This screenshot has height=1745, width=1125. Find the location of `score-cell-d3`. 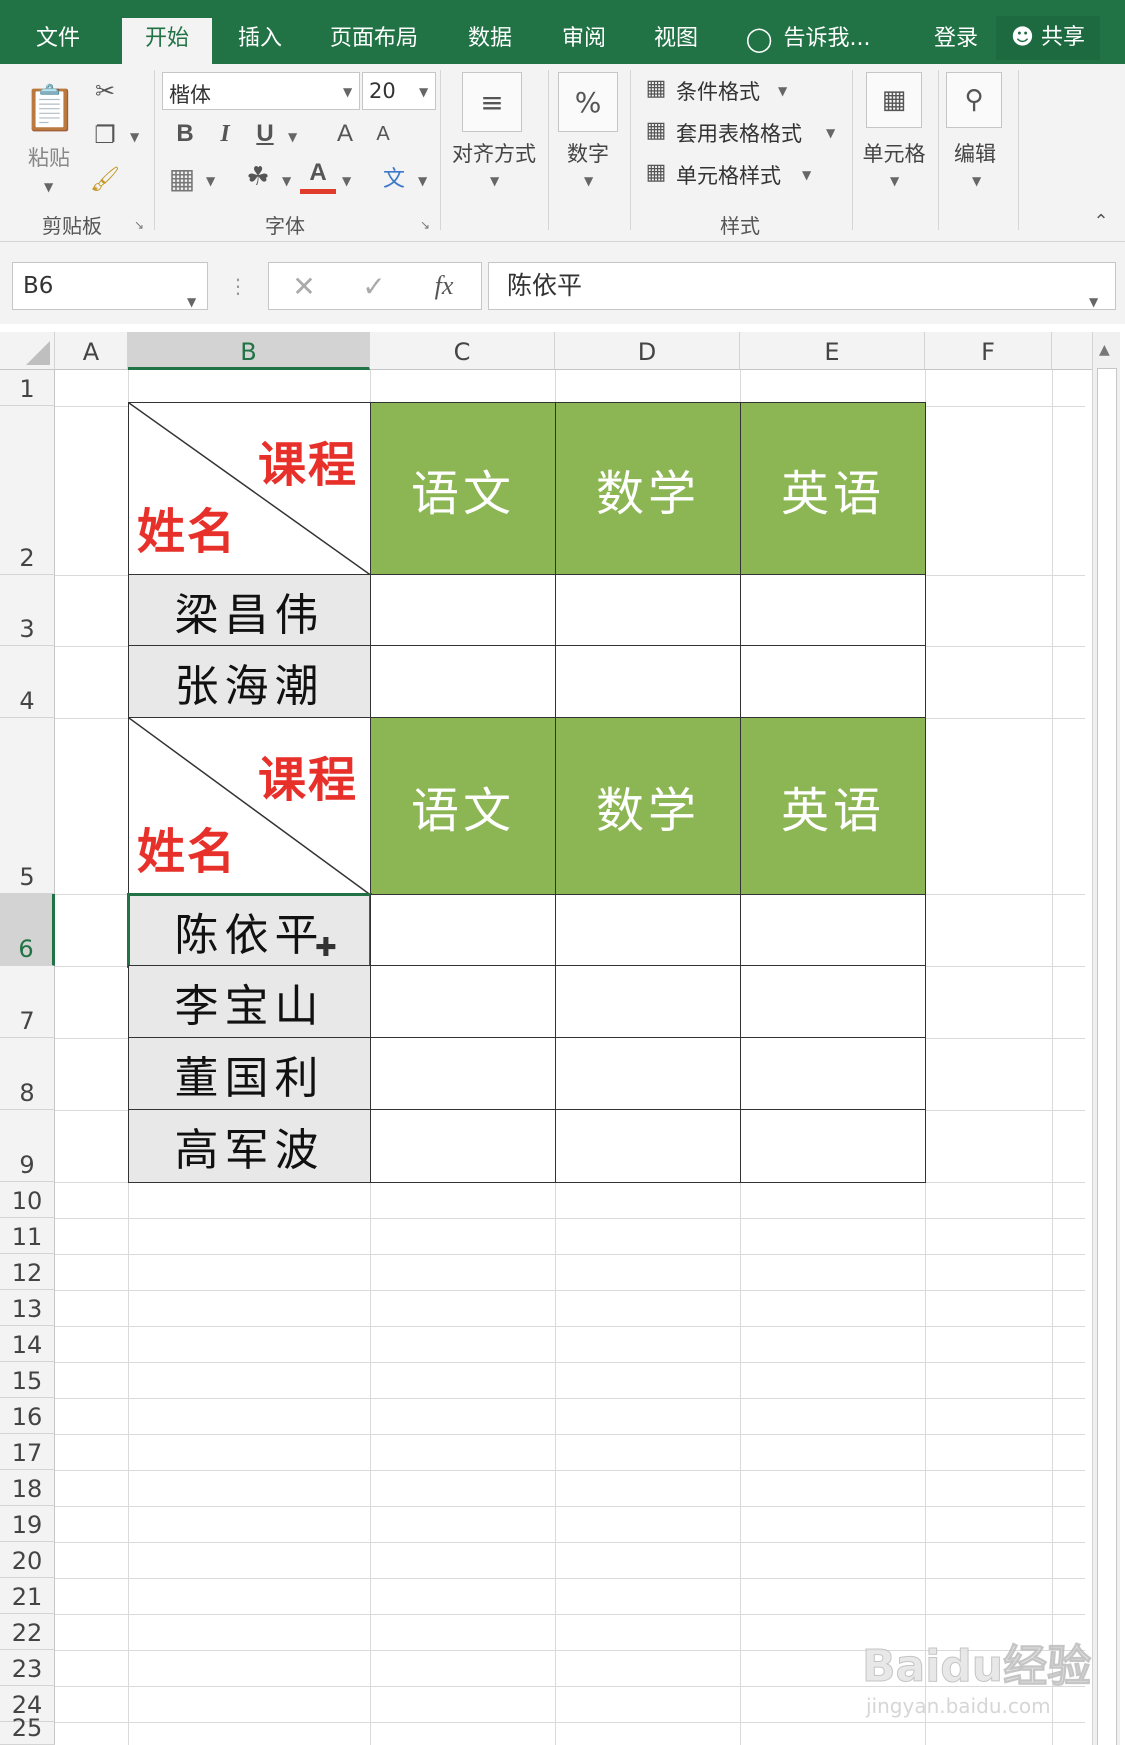

score-cell-d3 is located at coordinates (648, 610).